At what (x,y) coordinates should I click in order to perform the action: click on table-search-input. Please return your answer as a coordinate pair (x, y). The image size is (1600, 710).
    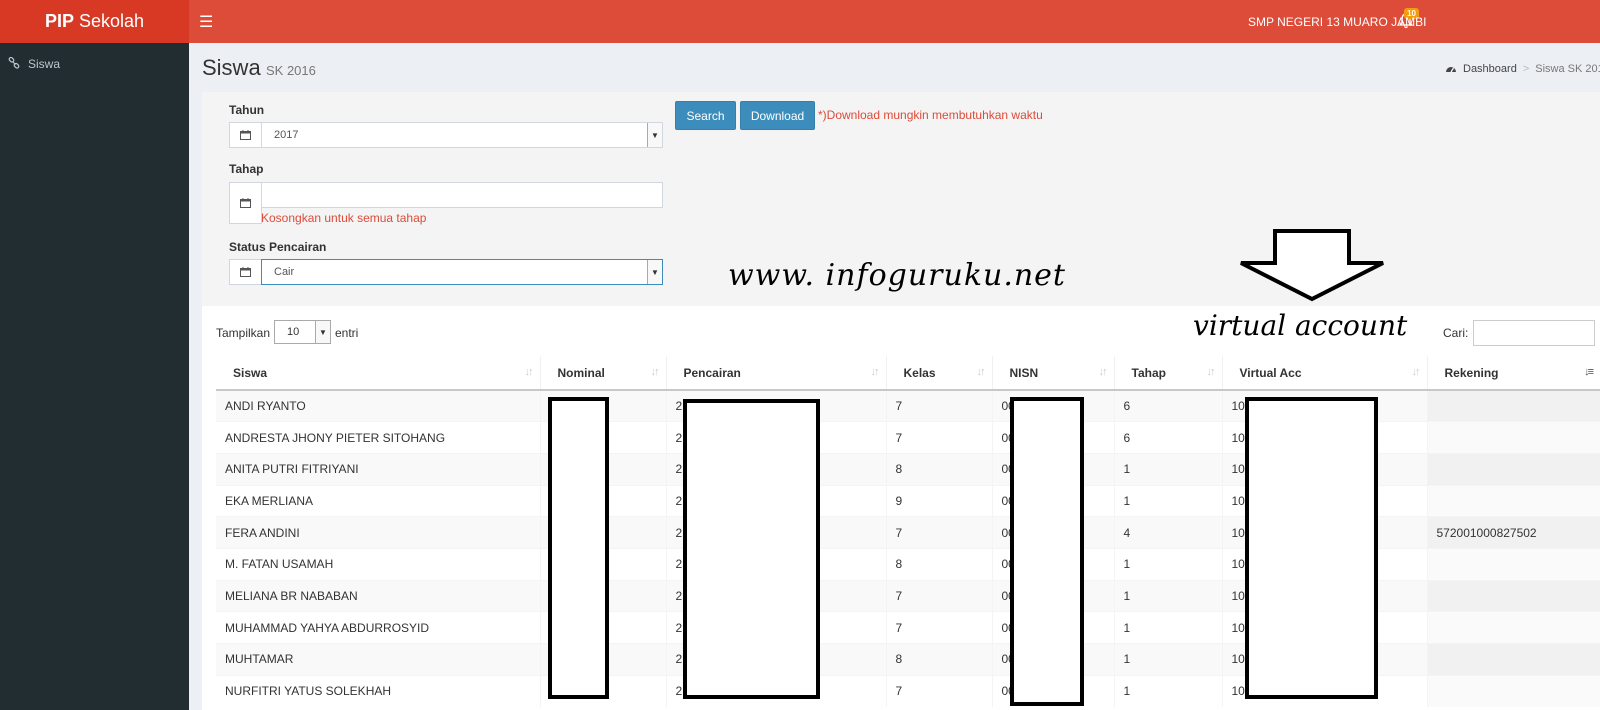
    Looking at the image, I should click on (1534, 333).